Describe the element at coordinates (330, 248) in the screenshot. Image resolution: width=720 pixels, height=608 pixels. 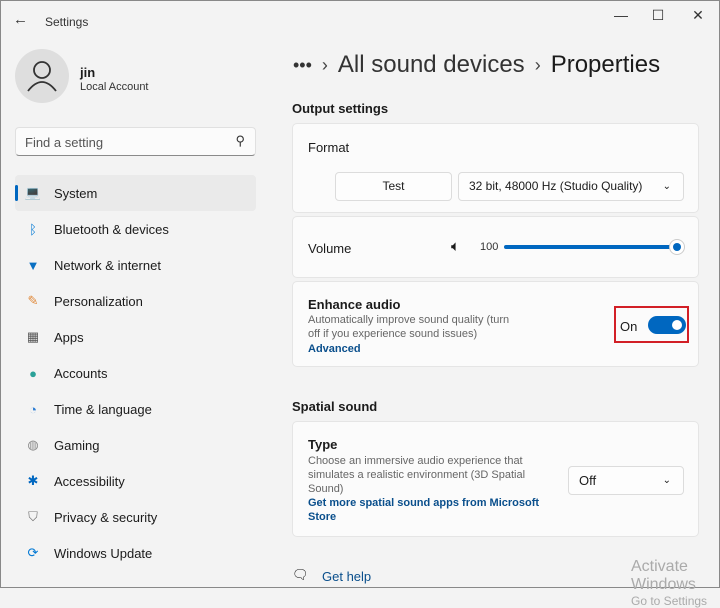
I see `volume-label: Volume` at that location.